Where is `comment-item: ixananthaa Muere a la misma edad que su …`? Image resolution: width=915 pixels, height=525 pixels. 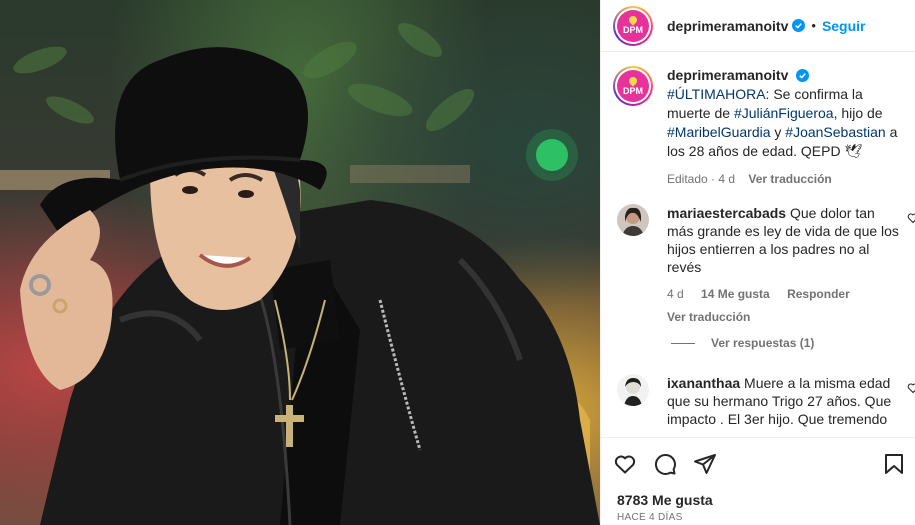 comment-item: ixananthaa Muere a la misma edad que su … is located at coordinates (758, 401).